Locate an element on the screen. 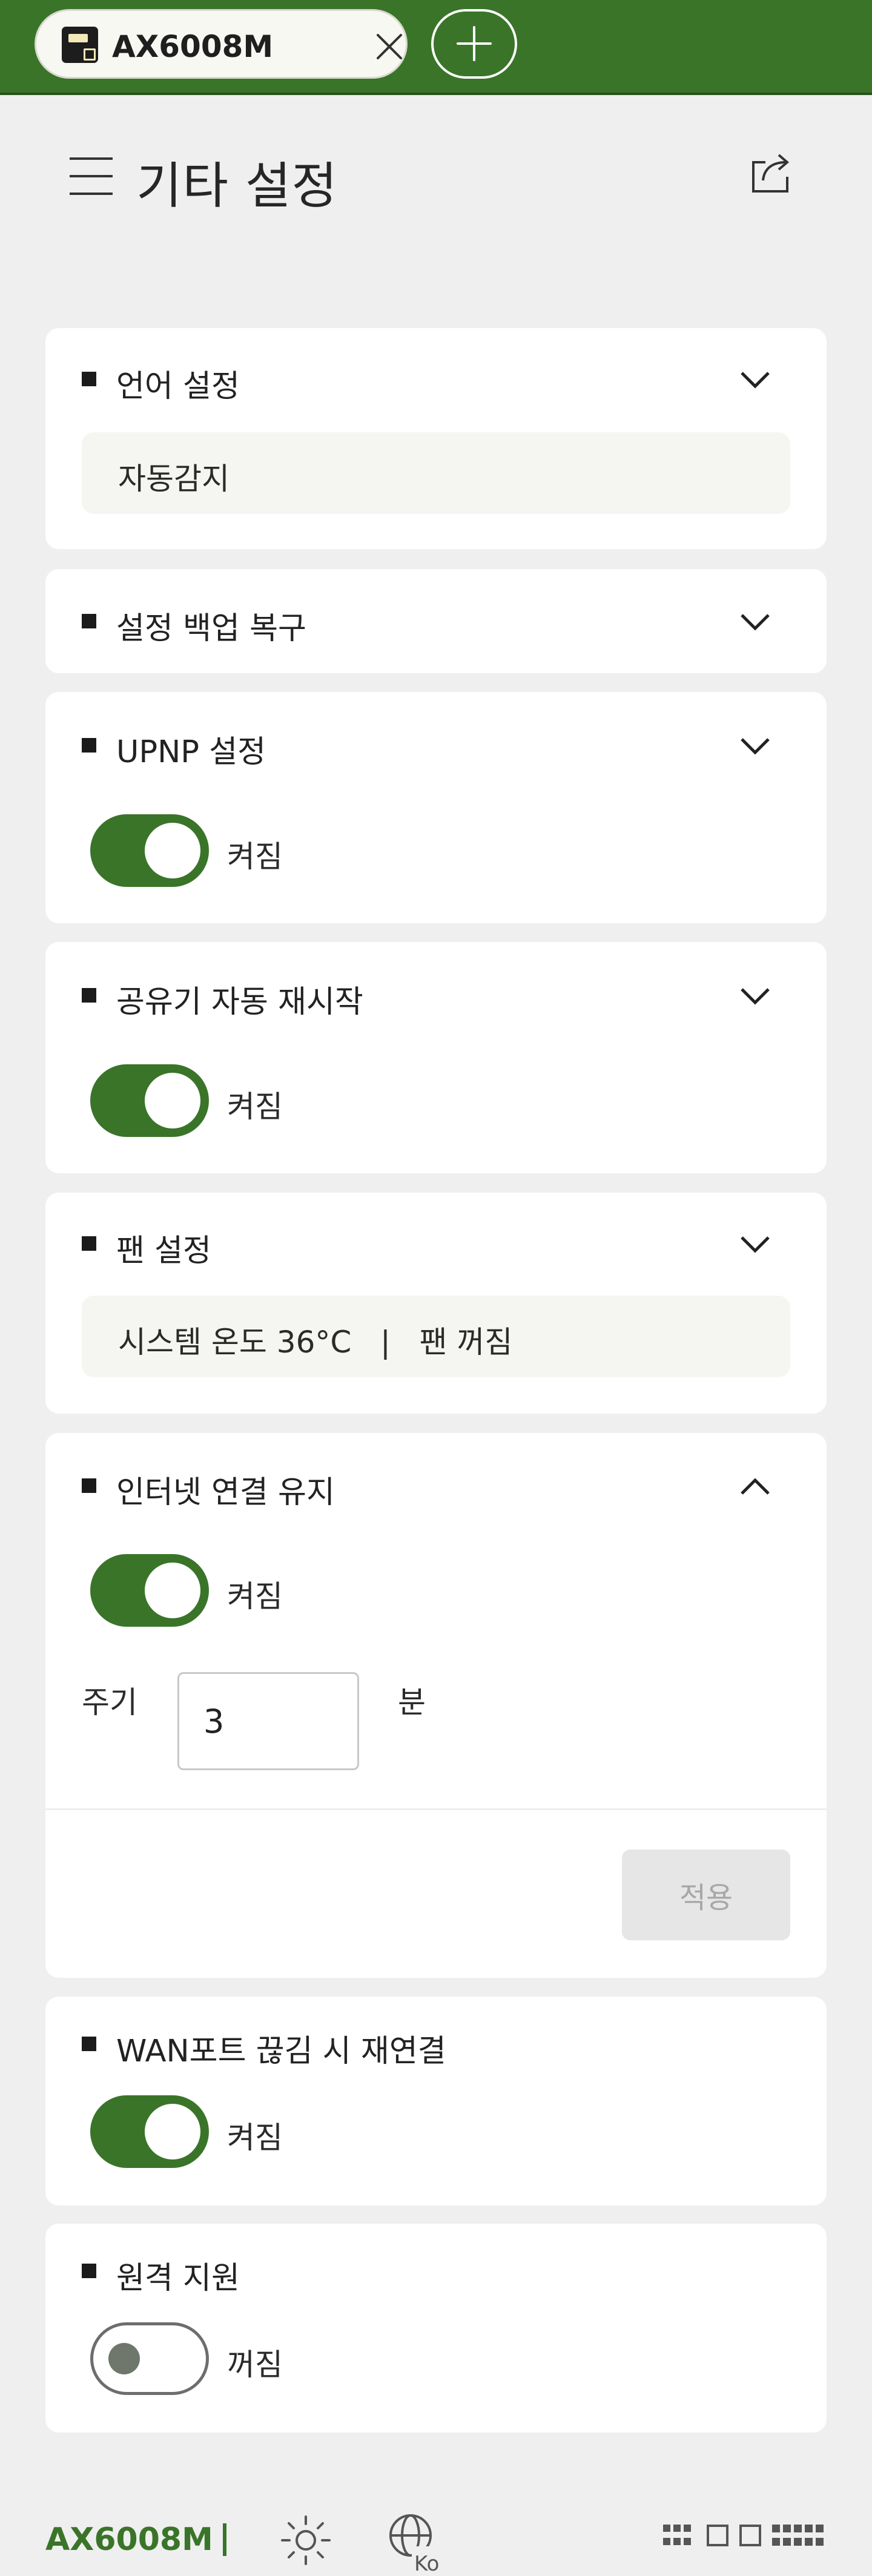 The image size is (872, 2576). share-icon is located at coordinates (770, 173).